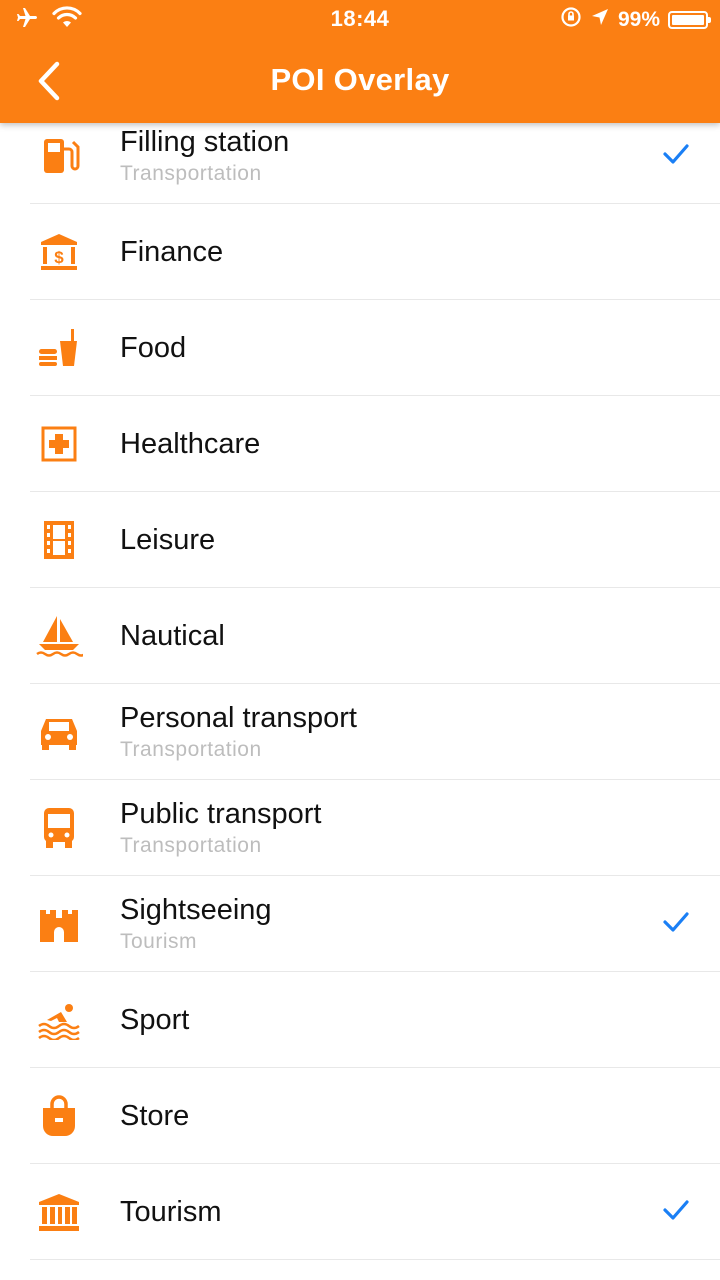  Describe the element at coordinates (171, 1211) in the screenshot. I see `list-item-label: Tourism` at that location.